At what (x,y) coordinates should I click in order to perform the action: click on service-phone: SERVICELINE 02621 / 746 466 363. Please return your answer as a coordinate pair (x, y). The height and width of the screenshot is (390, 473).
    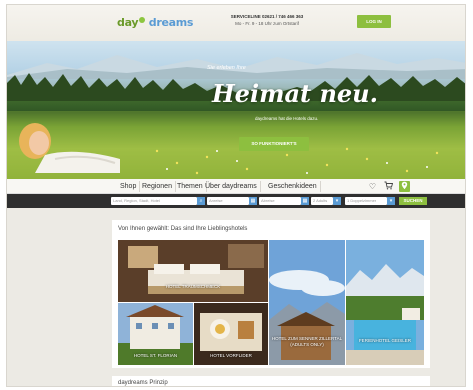
    Looking at the image, I should click on (267, 16).